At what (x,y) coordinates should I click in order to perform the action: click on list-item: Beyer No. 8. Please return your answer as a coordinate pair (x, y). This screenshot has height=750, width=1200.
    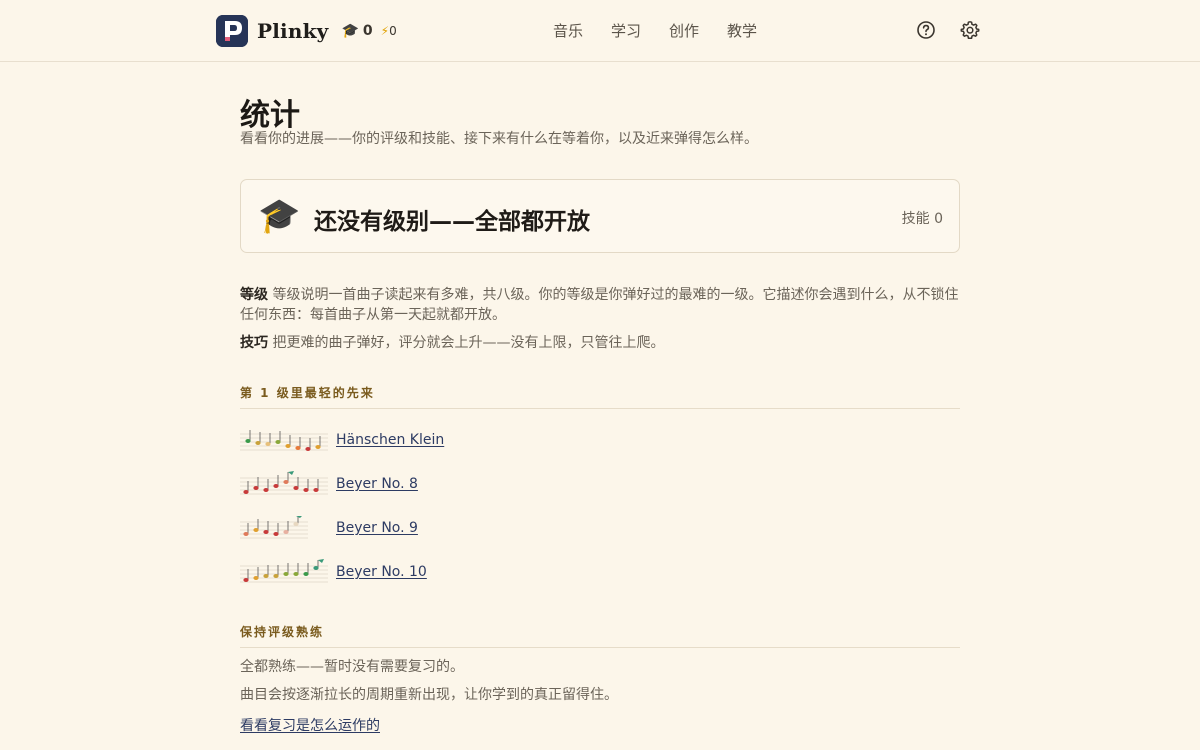
    Looking at the image, I should click on (329, 484).